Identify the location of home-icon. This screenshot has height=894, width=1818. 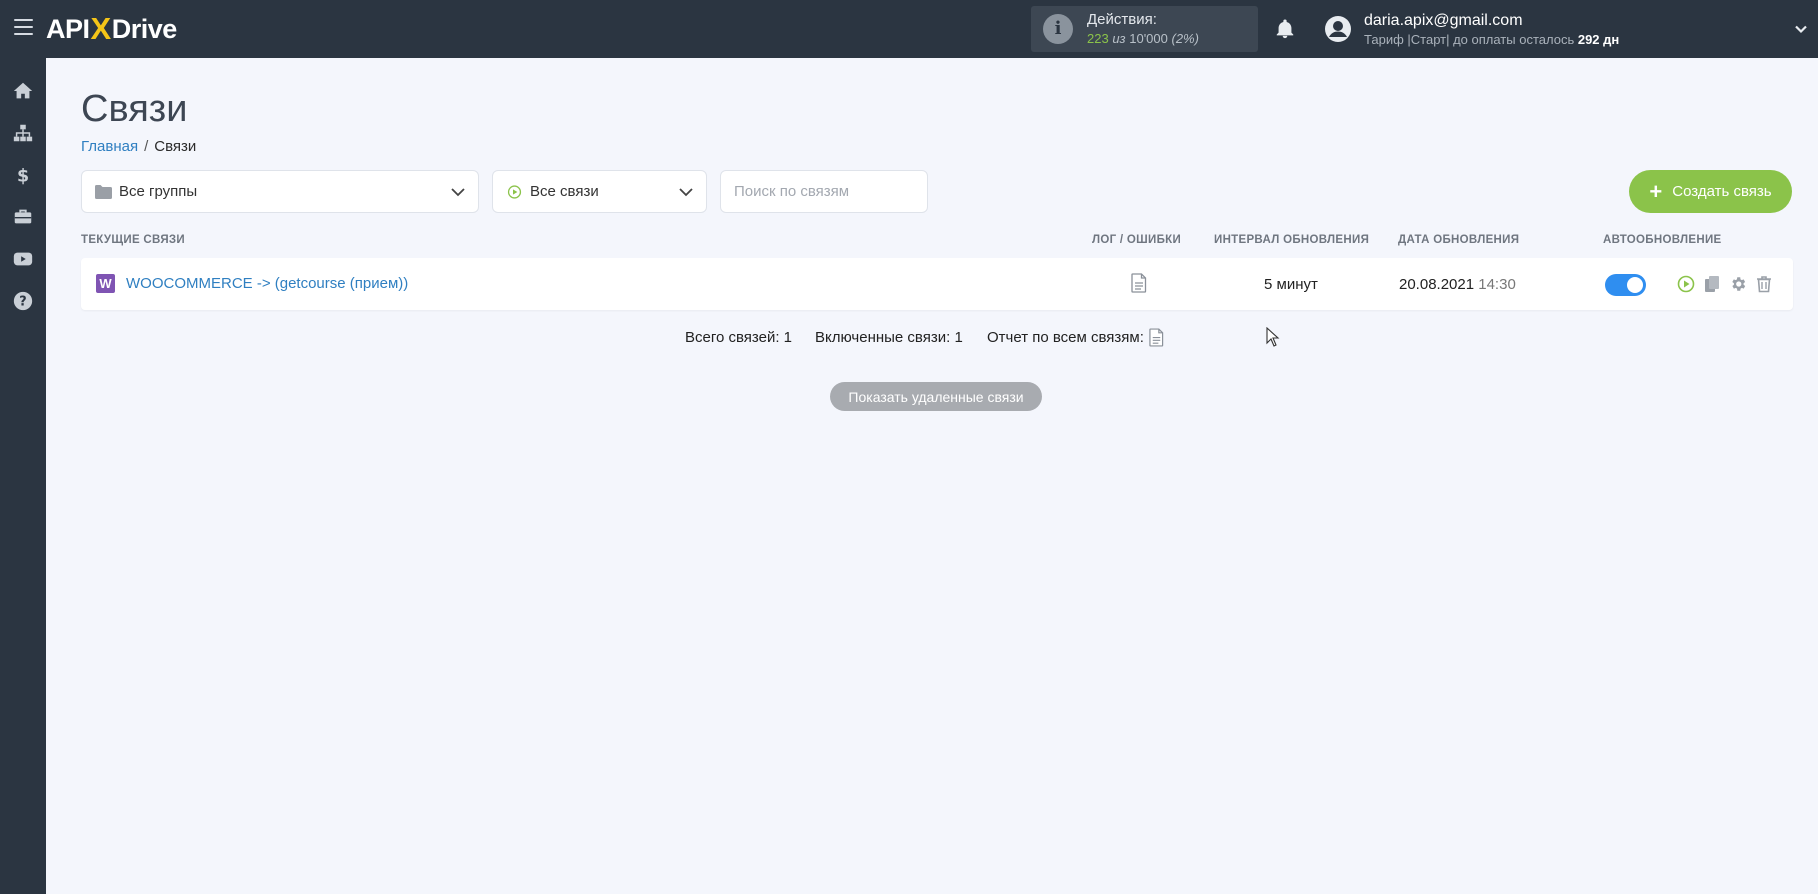
(23, 90).